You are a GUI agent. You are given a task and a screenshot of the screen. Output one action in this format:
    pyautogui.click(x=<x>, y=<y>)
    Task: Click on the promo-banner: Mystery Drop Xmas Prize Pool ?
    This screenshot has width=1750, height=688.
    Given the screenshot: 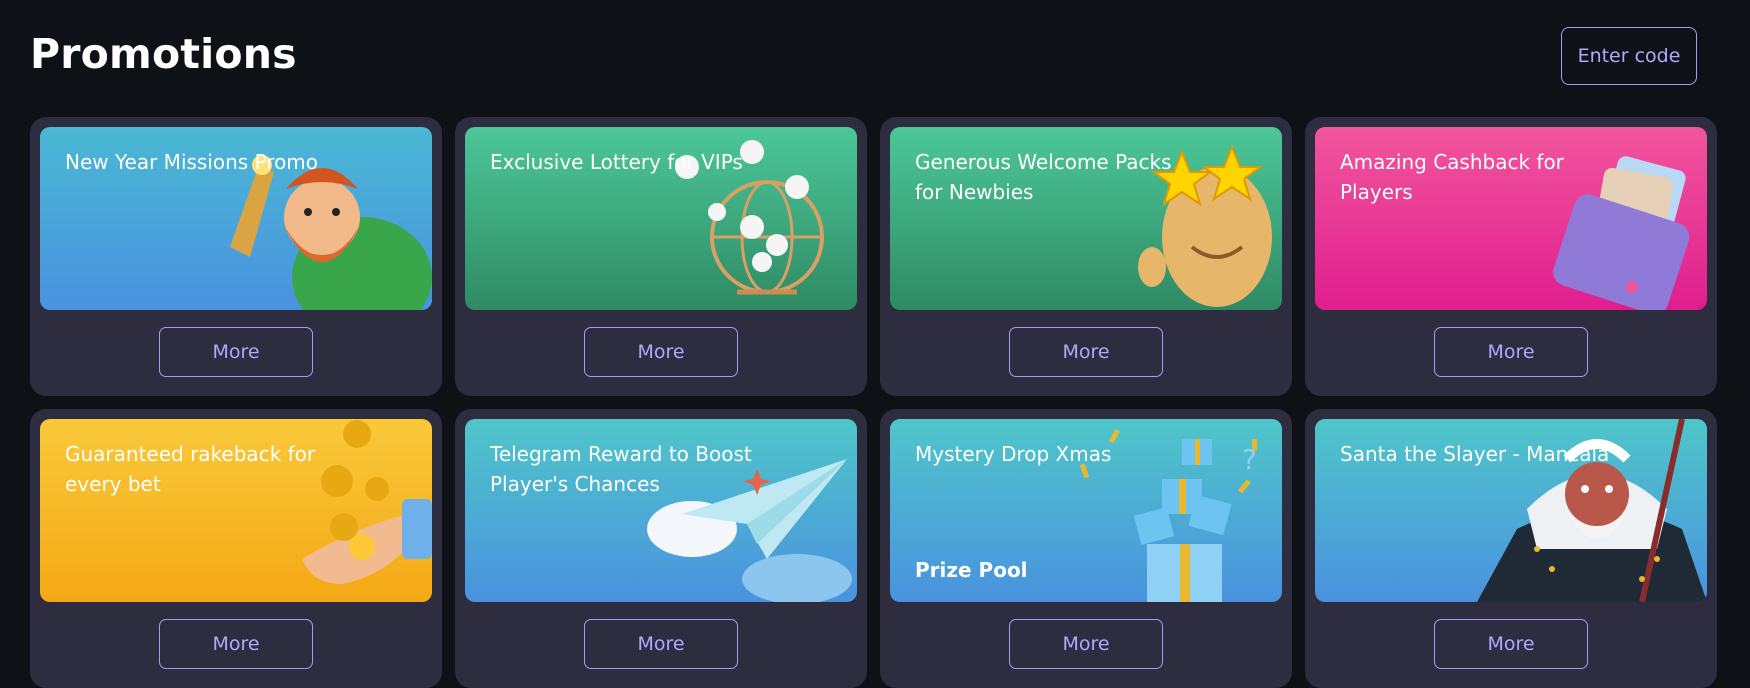 What is the action you would take?
    pyautogui.click(x=1086, y=510)
    